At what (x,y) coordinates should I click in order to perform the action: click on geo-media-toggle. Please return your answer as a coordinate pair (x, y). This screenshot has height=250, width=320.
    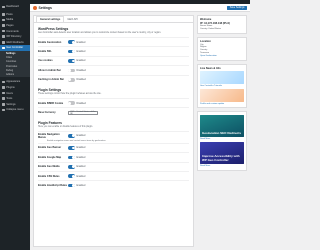
    Looking at the image, I should click on (71, 166).